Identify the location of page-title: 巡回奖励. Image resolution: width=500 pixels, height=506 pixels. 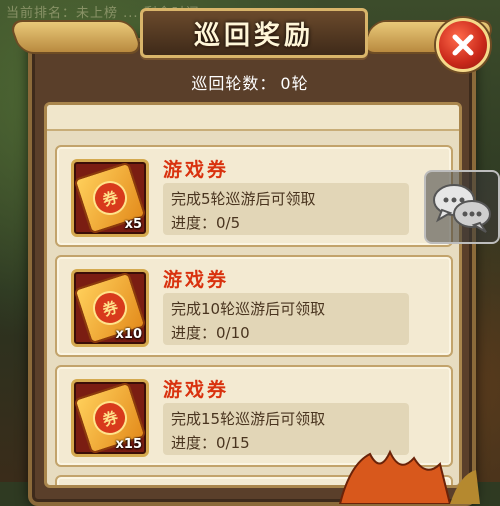
(253, 35).